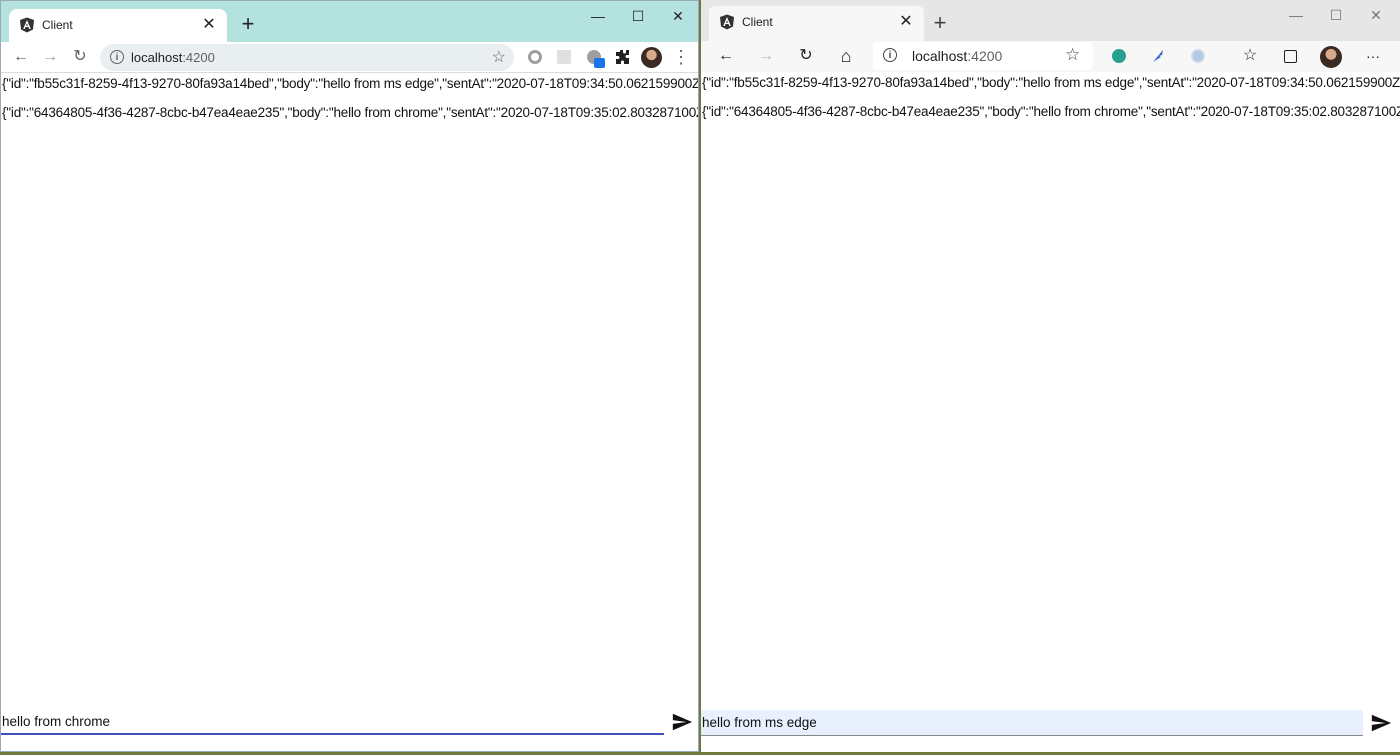  I want to click on edge-title-bar: Client ✕ + — ☐ ✕, so click(1050, 20).